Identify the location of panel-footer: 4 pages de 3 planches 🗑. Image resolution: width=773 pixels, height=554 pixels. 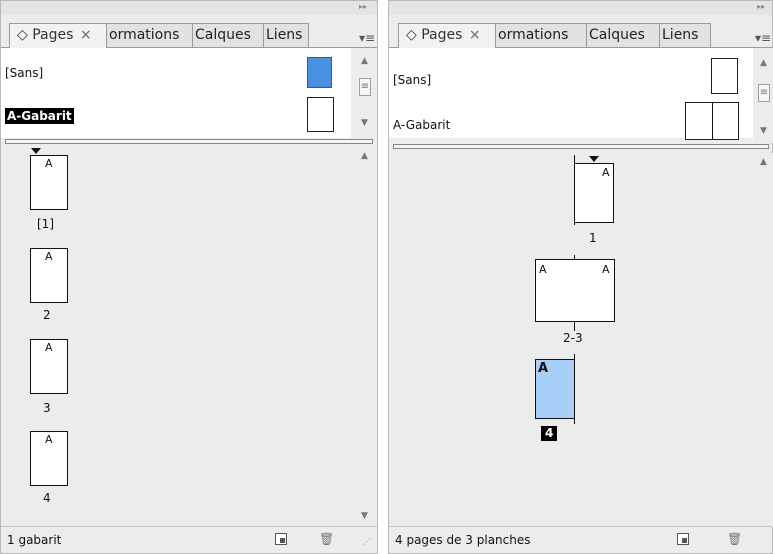
(580, 539).